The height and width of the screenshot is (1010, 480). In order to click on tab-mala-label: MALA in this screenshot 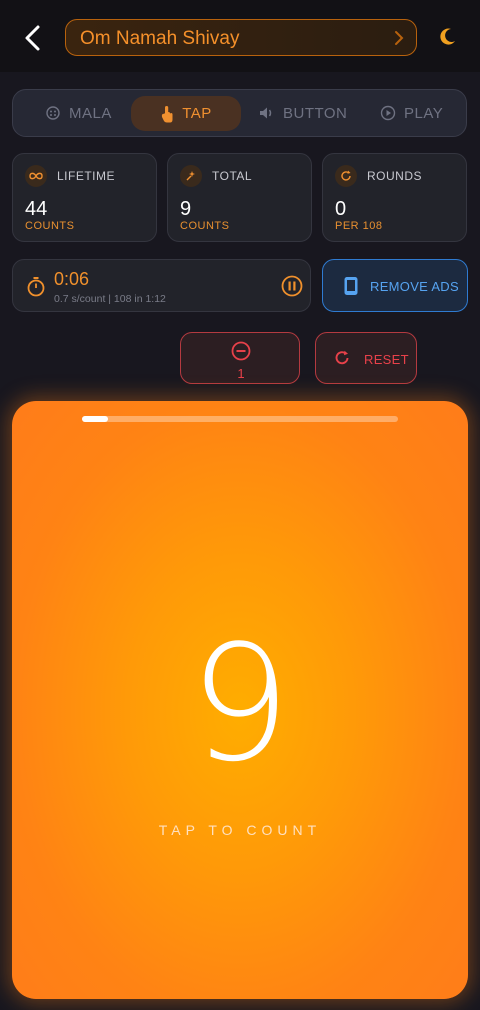, I will do `click(90, 113)`.